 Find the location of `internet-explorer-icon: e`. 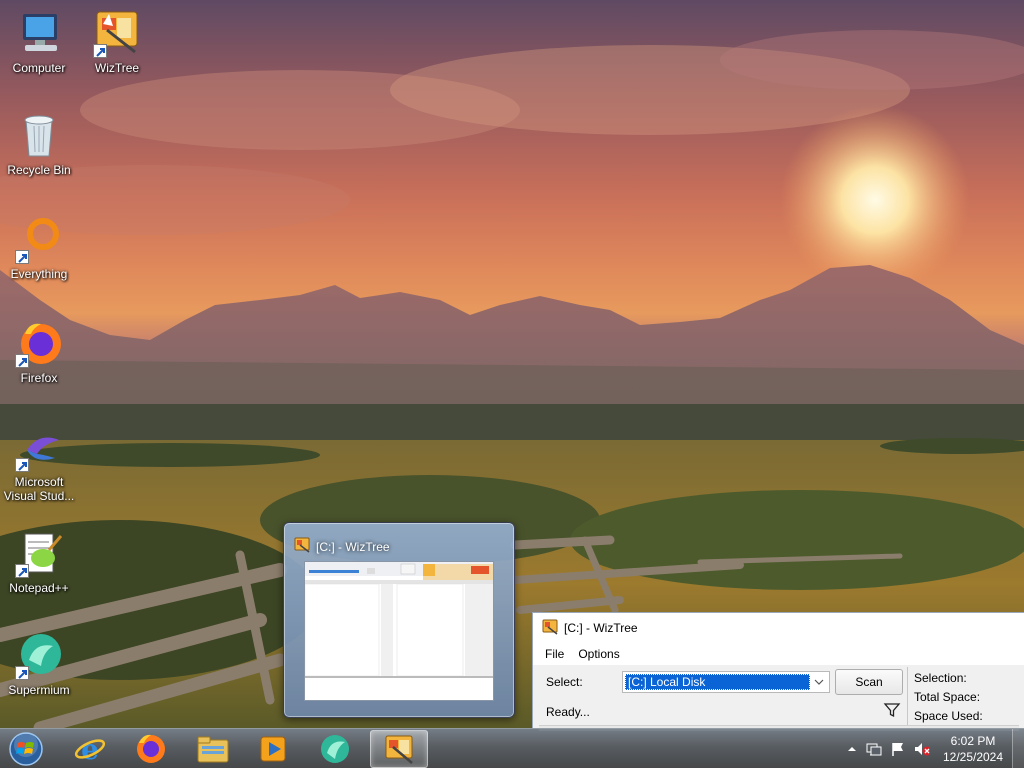

internet-explorer-icon: e is located at coordinates (90, 749).